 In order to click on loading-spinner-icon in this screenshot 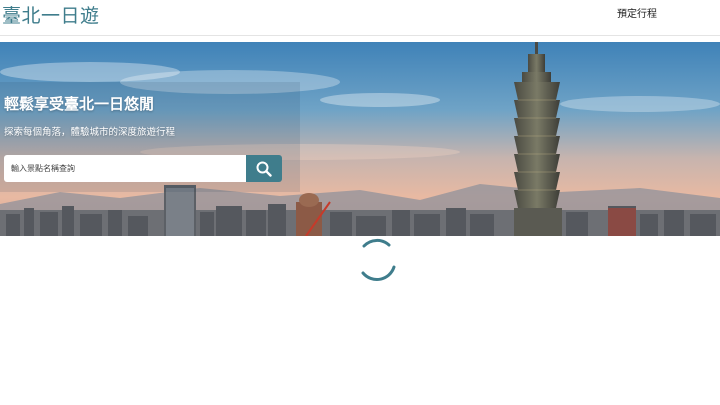, I will do `click(377, 260)`.